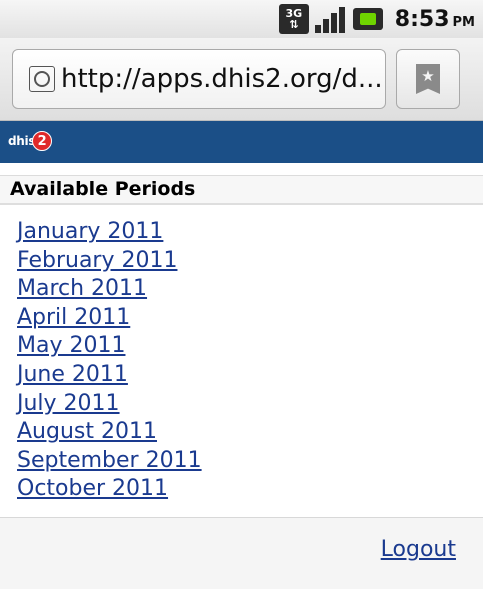 The height and width of the screenshot is (589, 483). I want to click on list-item: August 2011, so click(109, 432).